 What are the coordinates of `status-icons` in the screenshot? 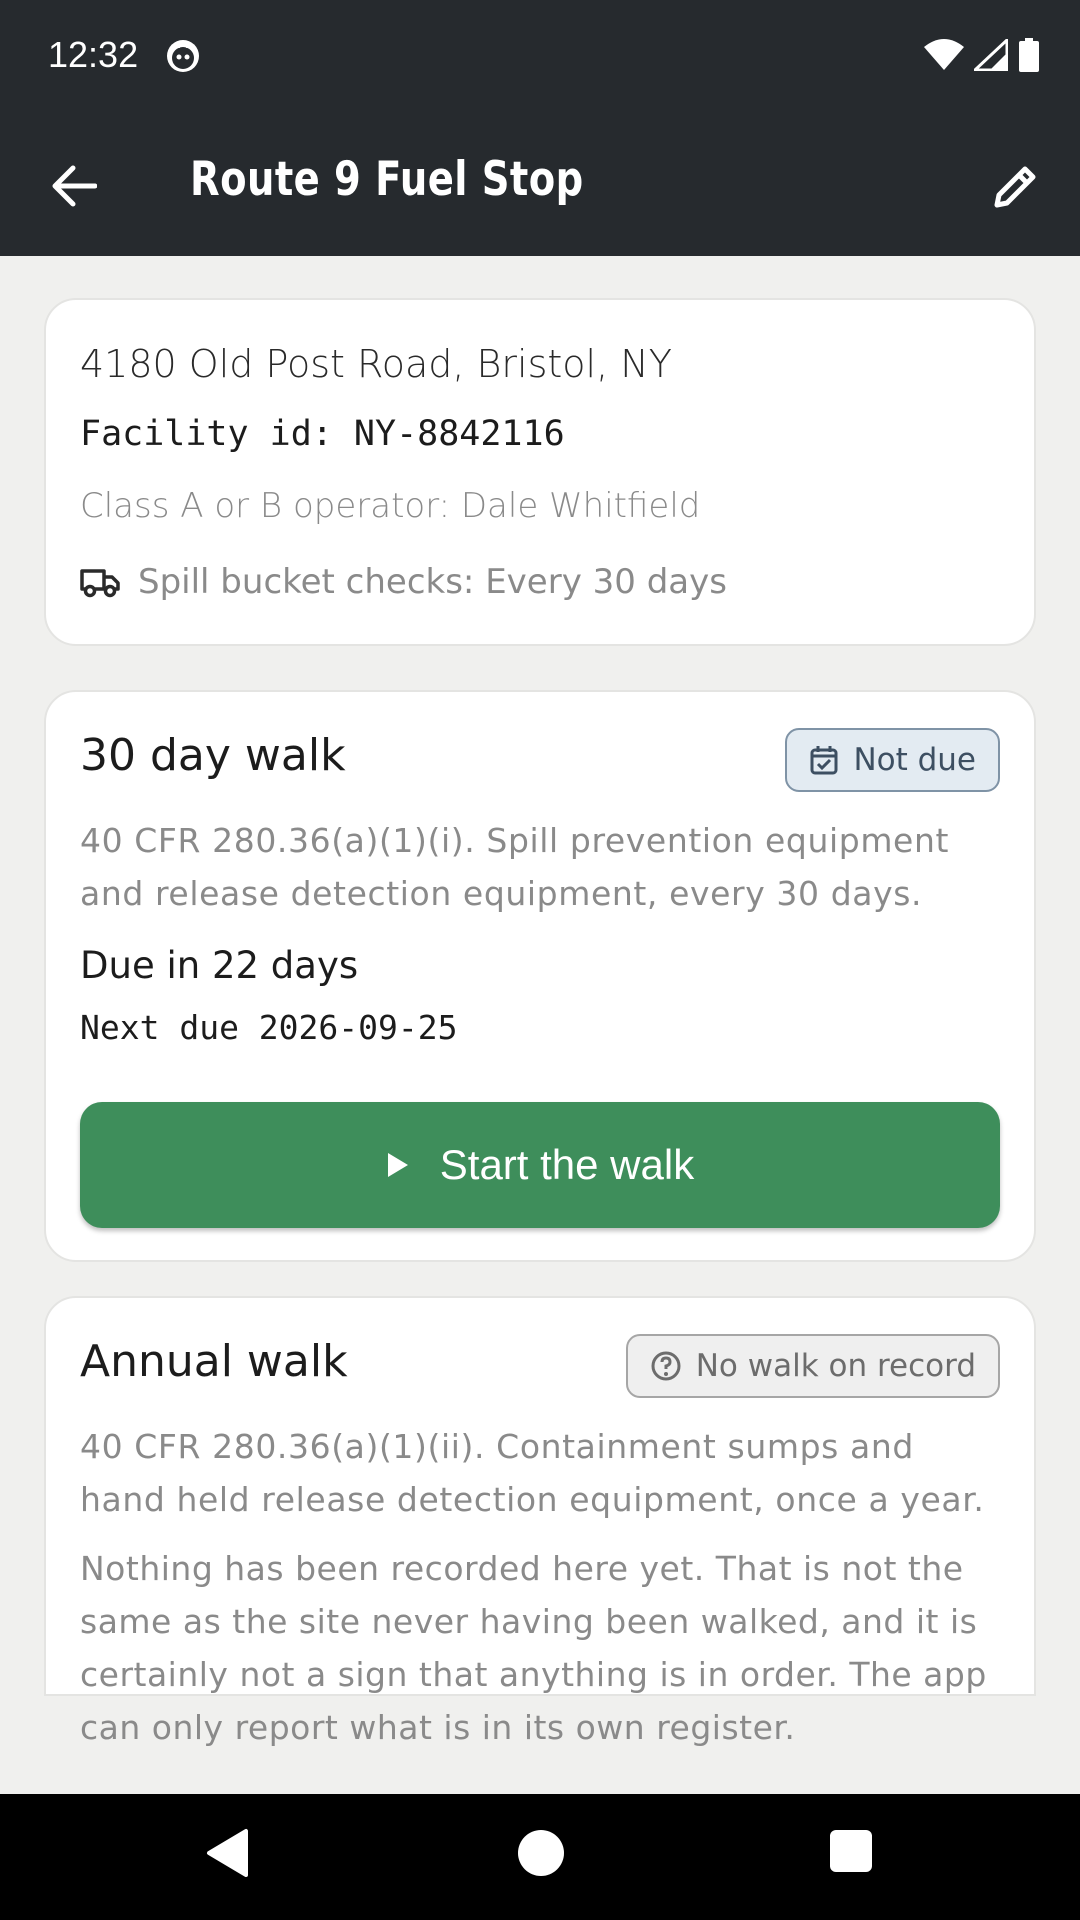 It's located at (982, 55).